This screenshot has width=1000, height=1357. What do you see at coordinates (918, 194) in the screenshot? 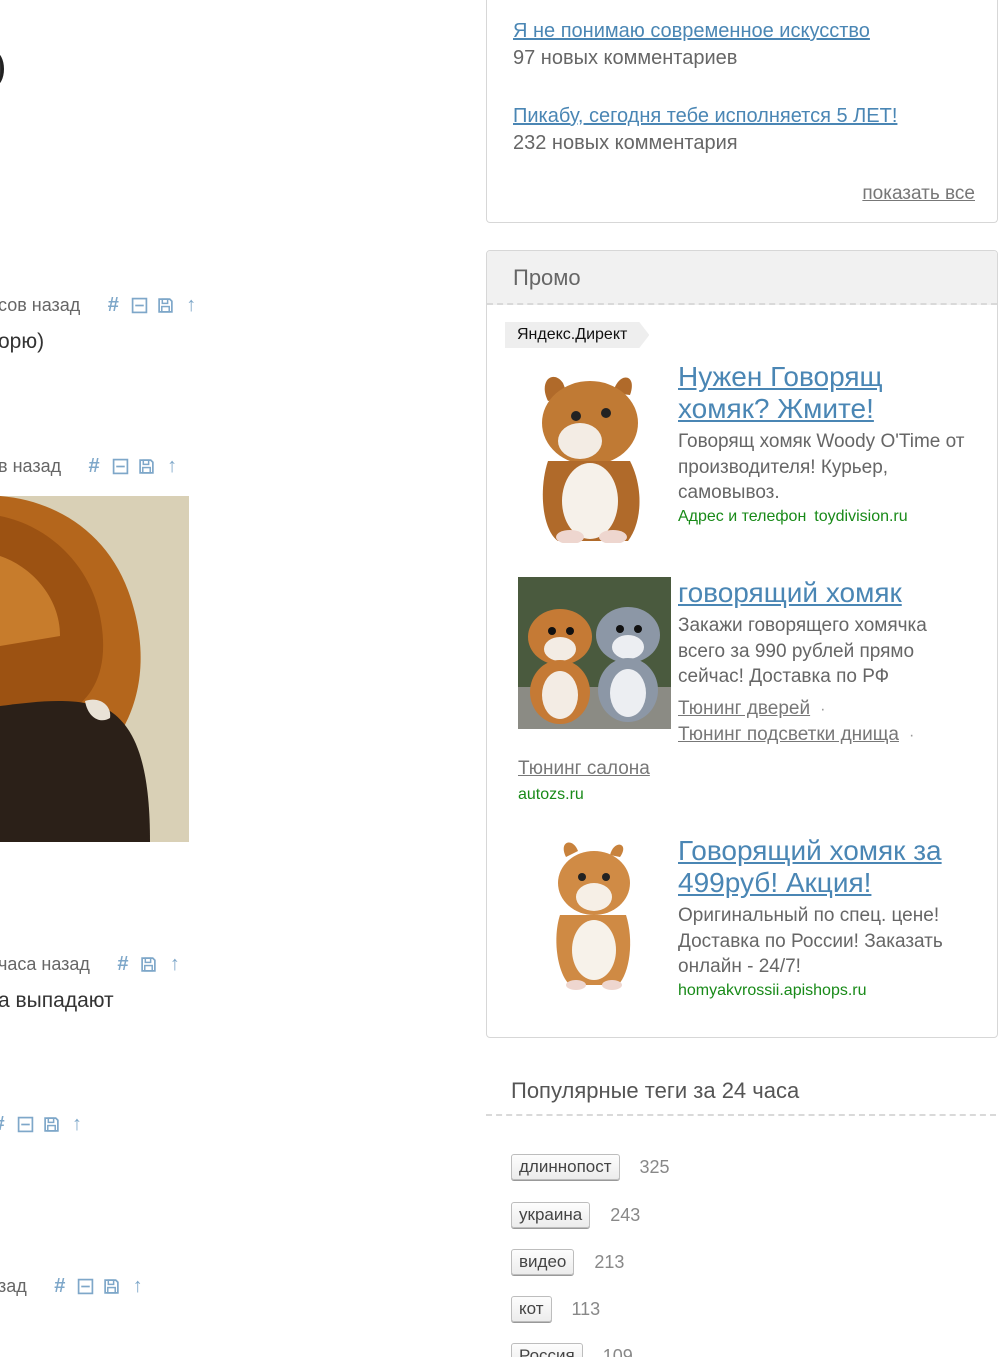
I see `show-all-link: показать все` at bounding box center [918, 194].